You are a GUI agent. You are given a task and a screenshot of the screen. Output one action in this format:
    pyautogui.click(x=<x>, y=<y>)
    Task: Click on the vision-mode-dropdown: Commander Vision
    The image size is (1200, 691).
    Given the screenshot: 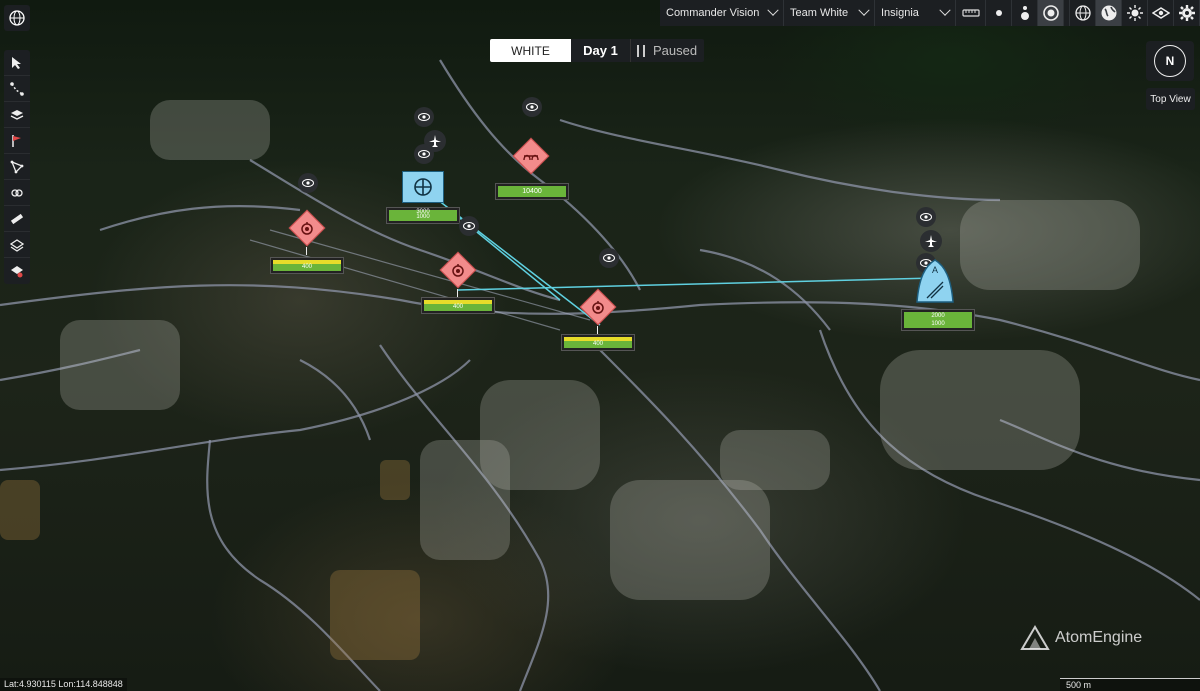 What is the action you would take?
    pyautogui.click(x=722, y=13)
    